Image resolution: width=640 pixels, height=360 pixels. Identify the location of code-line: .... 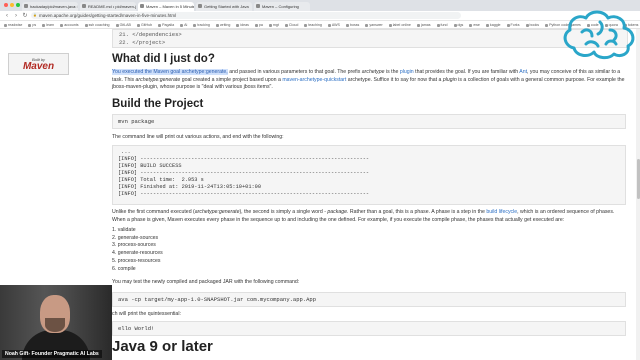
(124, 152).